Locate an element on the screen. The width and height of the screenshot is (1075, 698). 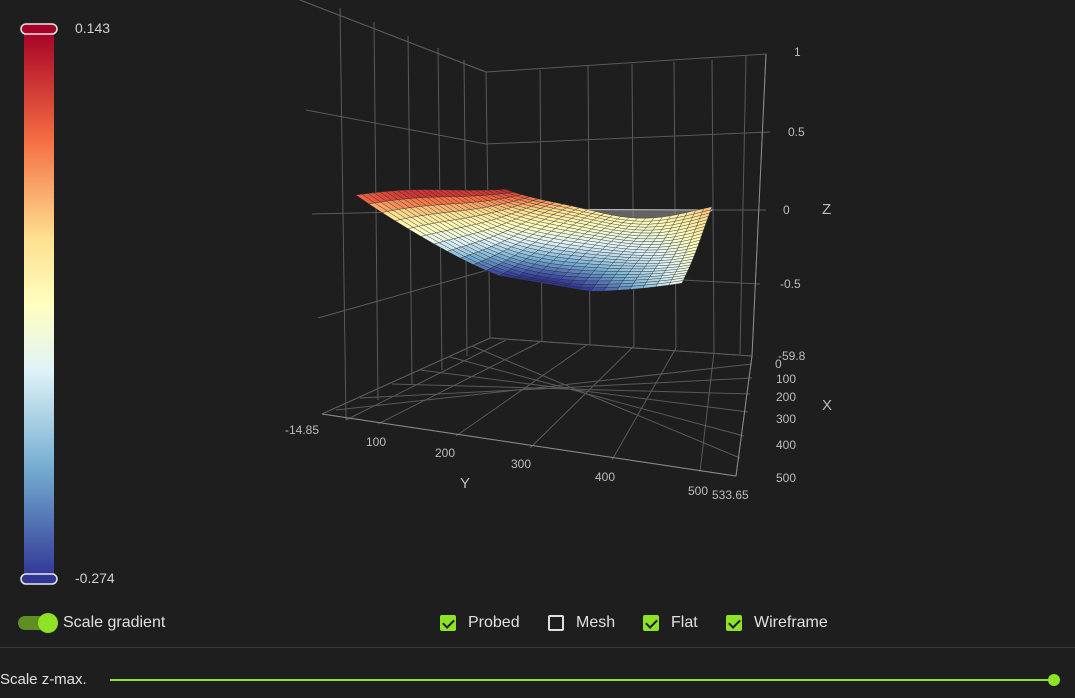
colorbar-max-label: 0.143 is located at coordinates (93, 28).